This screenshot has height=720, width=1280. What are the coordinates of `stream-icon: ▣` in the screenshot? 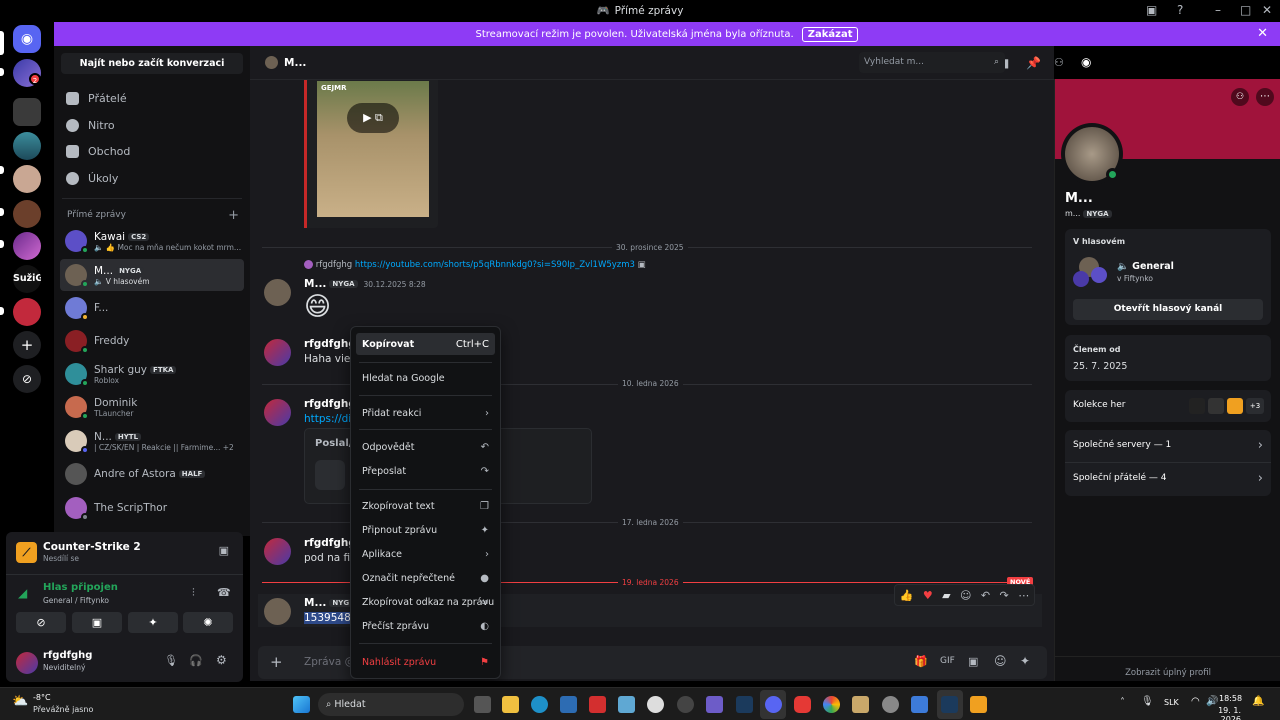 It's located at (224, 550).